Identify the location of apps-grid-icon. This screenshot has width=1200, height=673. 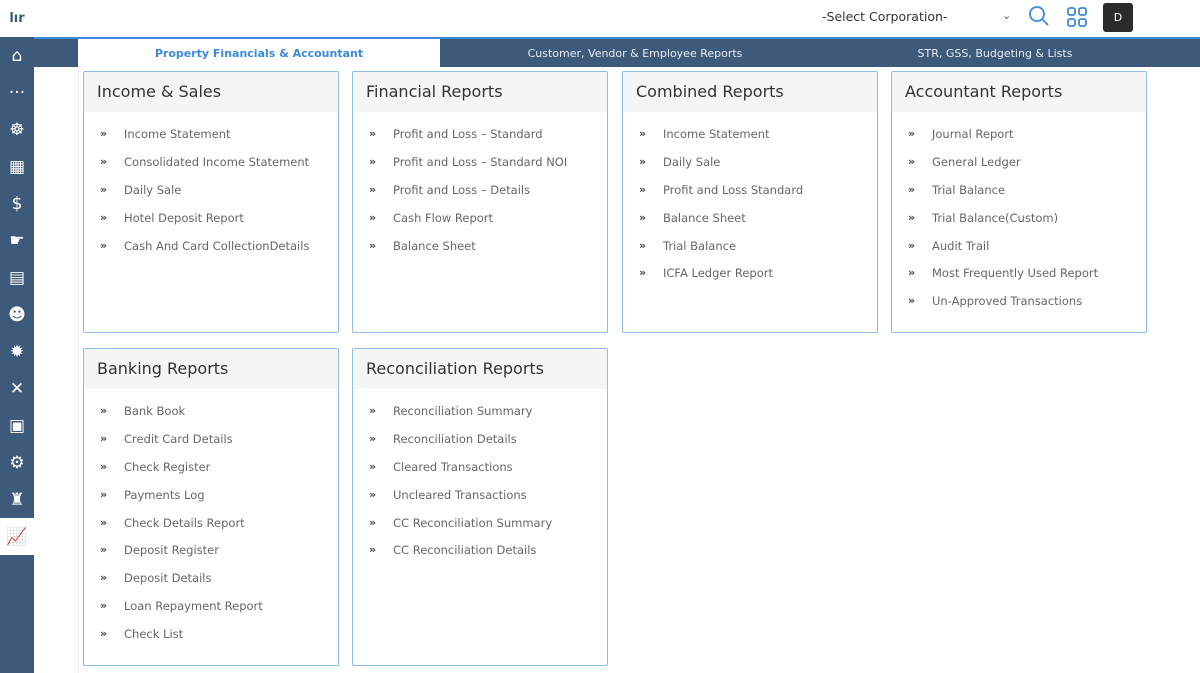
(1077, 19).